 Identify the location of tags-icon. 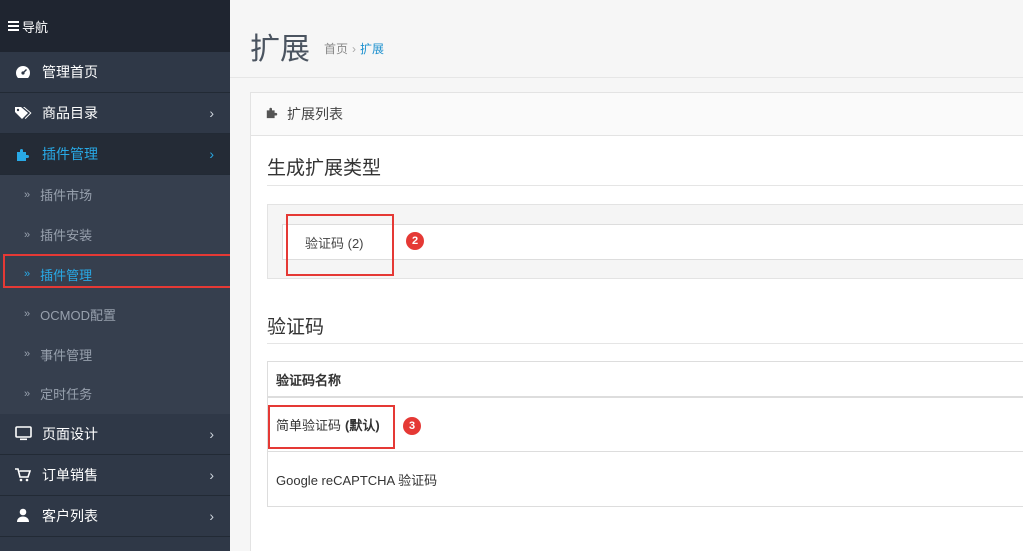
(23, 113).